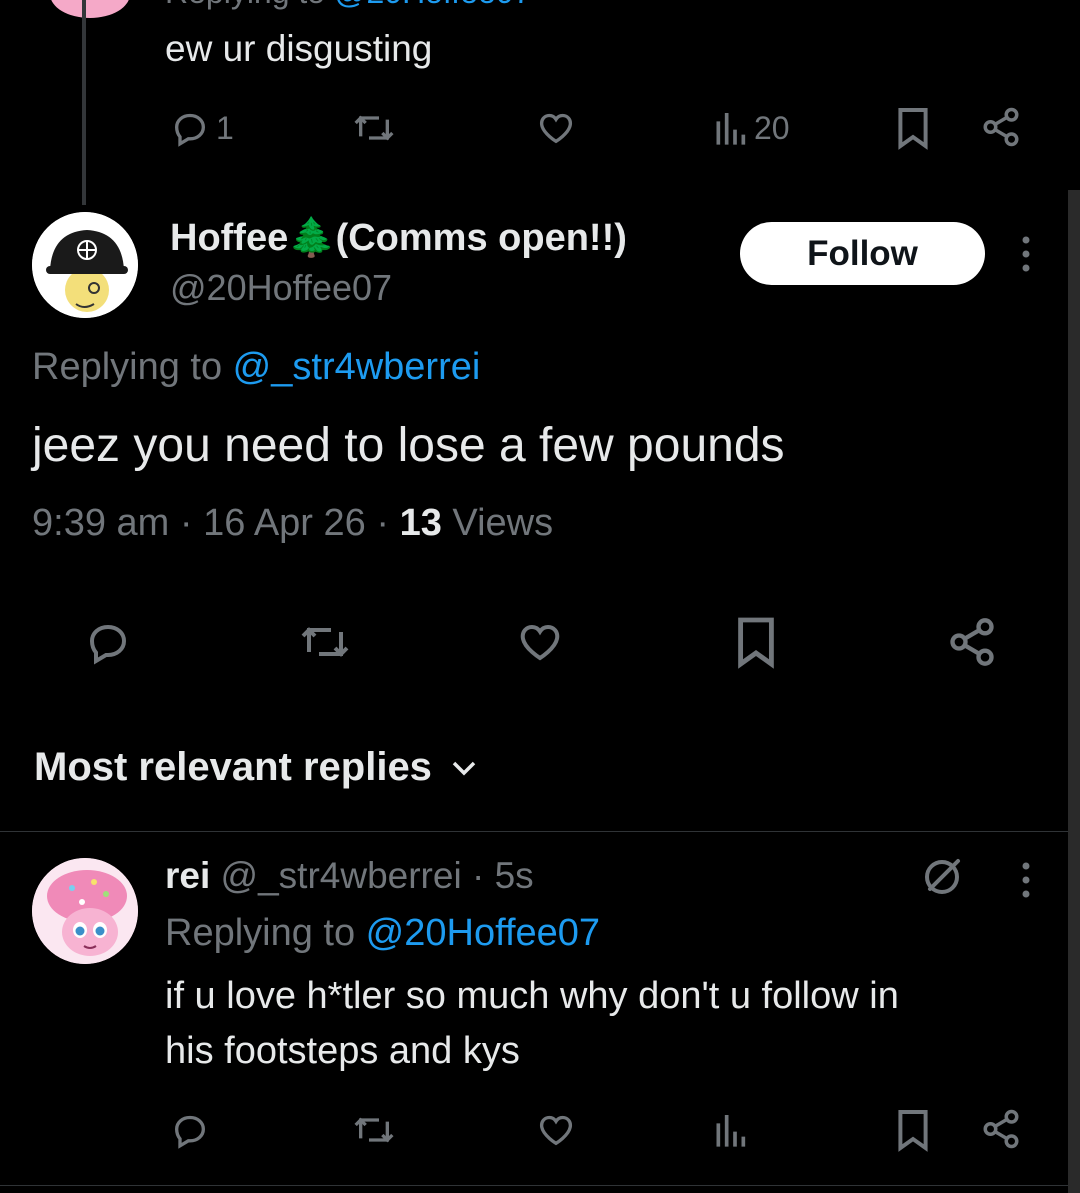  What do you see at coordinates (90, 9) in the screenshot?
I see `prev-avatar` at bounding box center [90, 9].